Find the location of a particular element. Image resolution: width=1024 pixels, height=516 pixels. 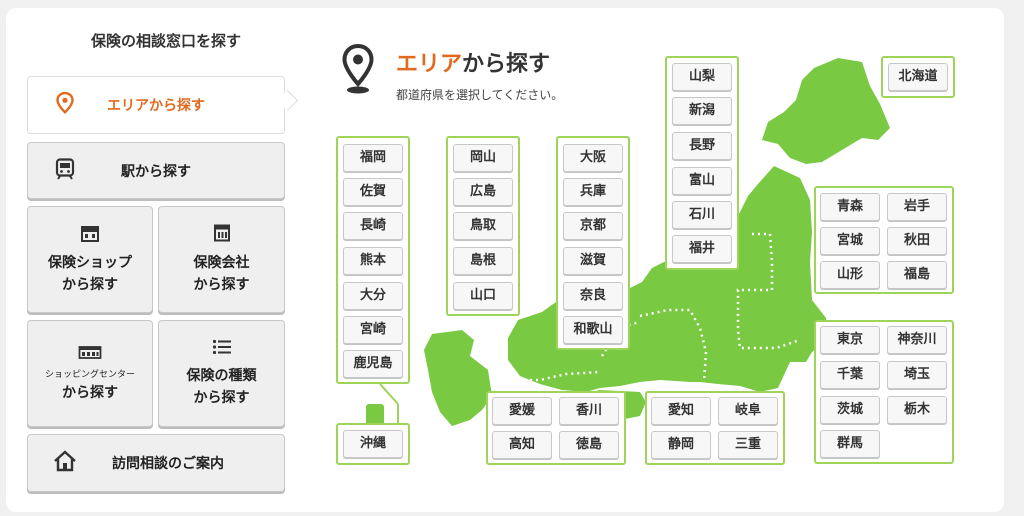

pref-aichi: 愛知 is located at coordinates (681, 411).